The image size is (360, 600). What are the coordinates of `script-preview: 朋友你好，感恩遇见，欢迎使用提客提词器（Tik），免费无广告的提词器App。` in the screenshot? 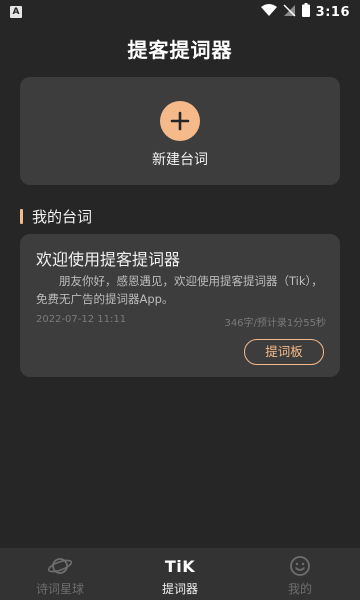 It's located at (179, 290).